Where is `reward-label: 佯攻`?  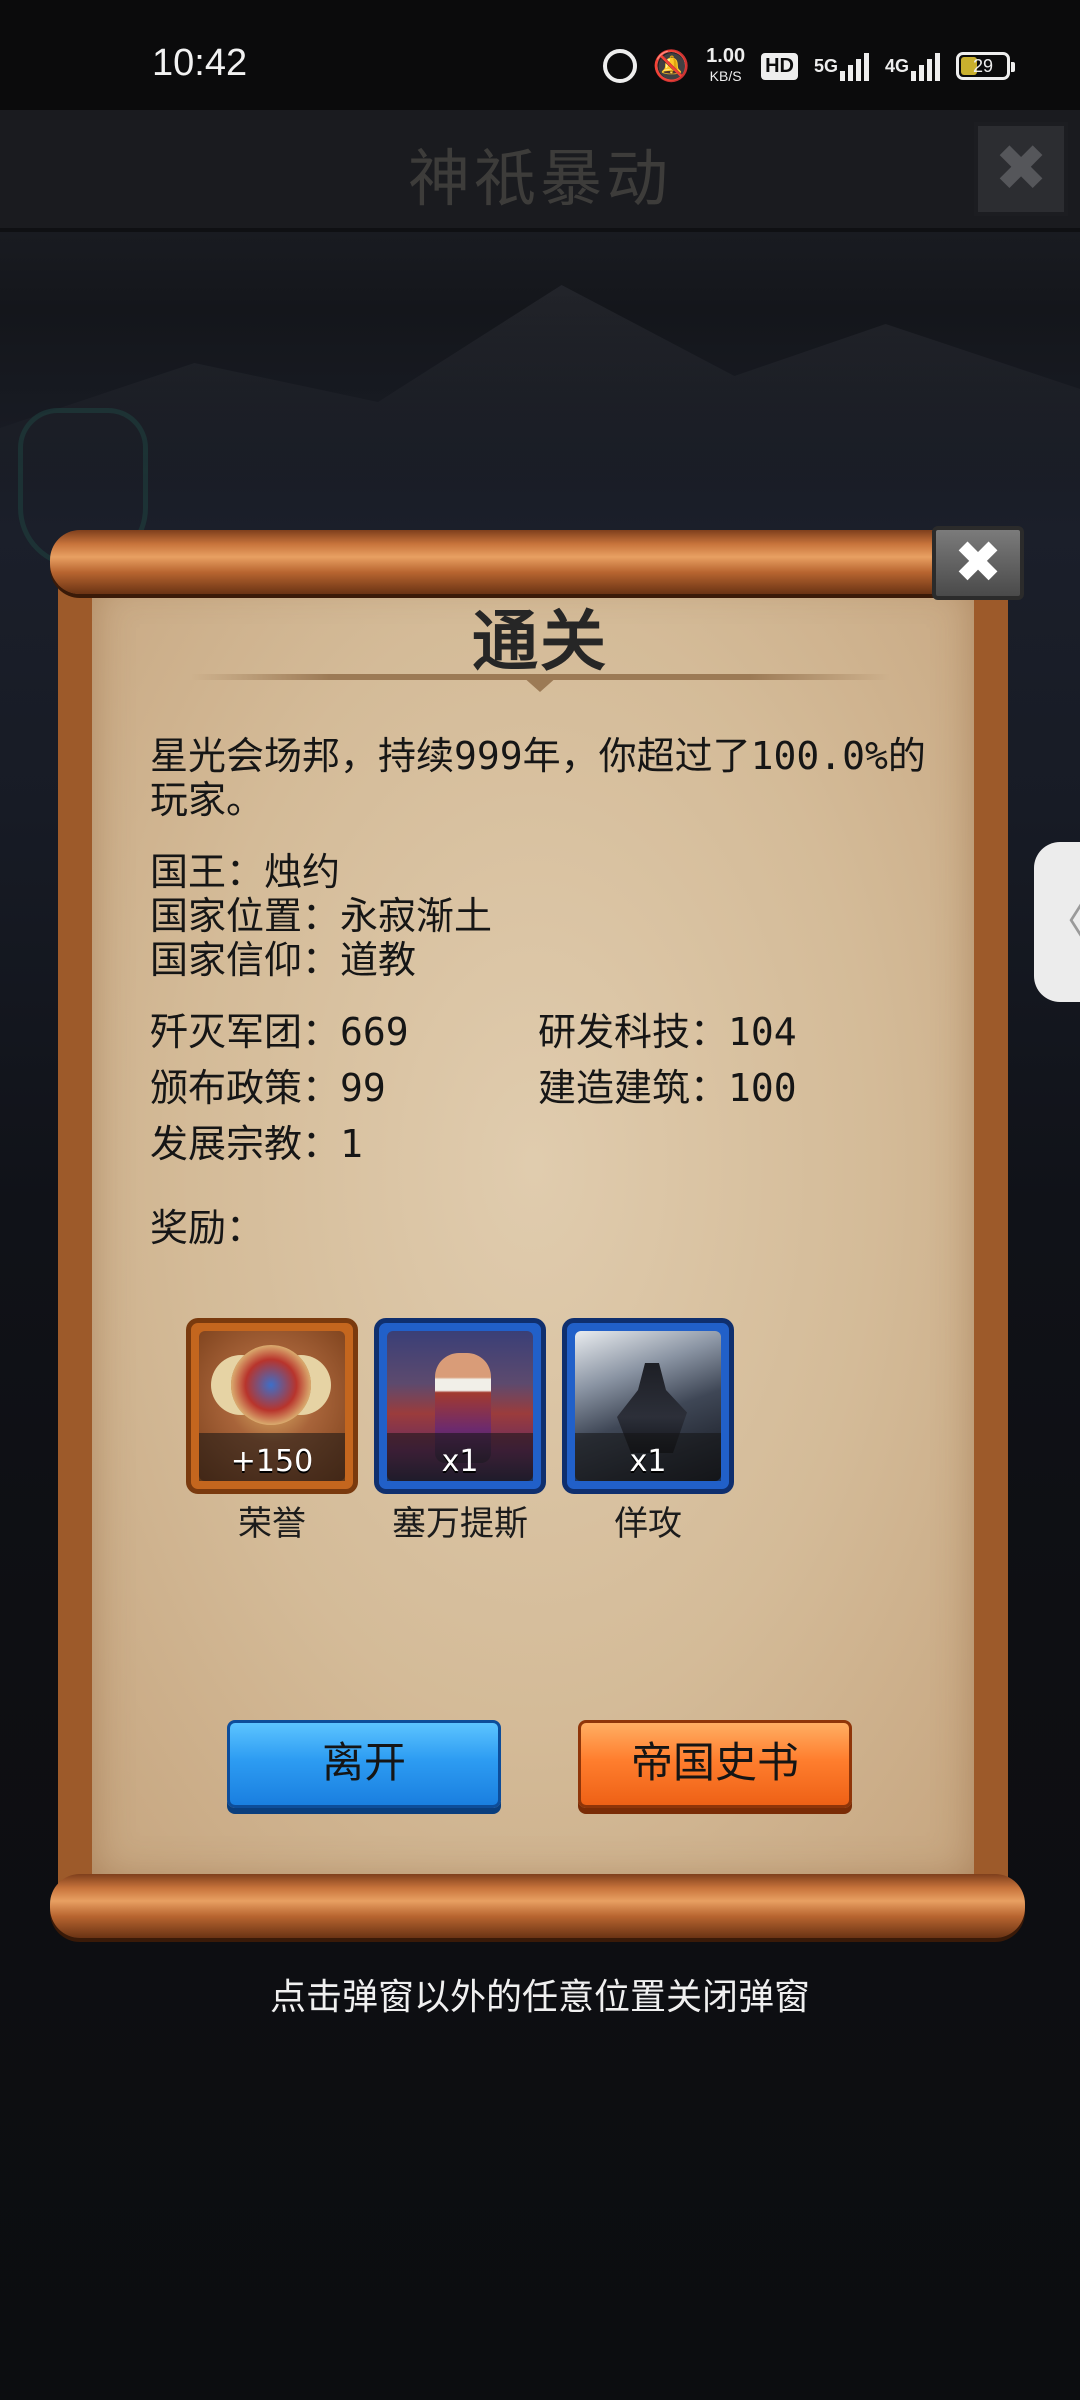 reward-label: 佯攻 is located at coordinates (648, 1524).